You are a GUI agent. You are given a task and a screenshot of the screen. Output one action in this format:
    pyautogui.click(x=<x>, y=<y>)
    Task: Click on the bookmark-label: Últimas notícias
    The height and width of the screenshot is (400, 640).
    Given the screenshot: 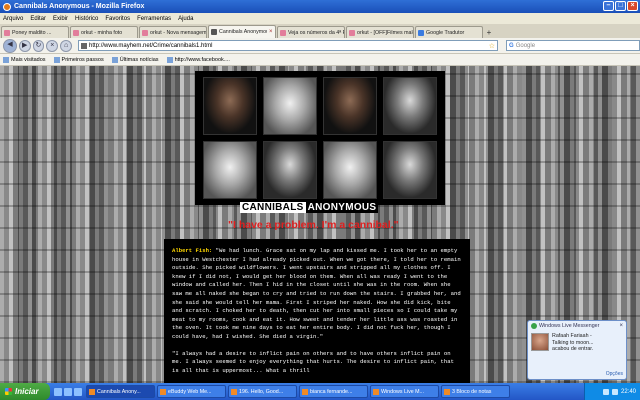 What is the action you would take?
    pyautogui.click(x=139, y=59)
    